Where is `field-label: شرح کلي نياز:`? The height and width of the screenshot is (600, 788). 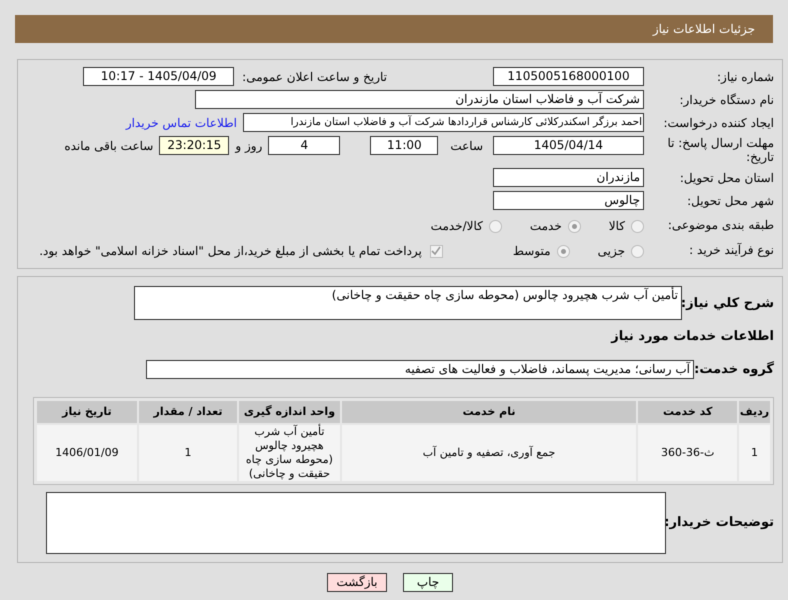 field-label: شرح کلي نياز: is located at coordinates (728, 304).